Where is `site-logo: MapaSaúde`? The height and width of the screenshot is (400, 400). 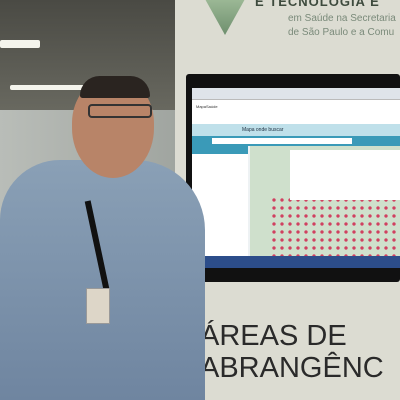 site-logo: MapaSaúde is located at coordinates (207, 106).